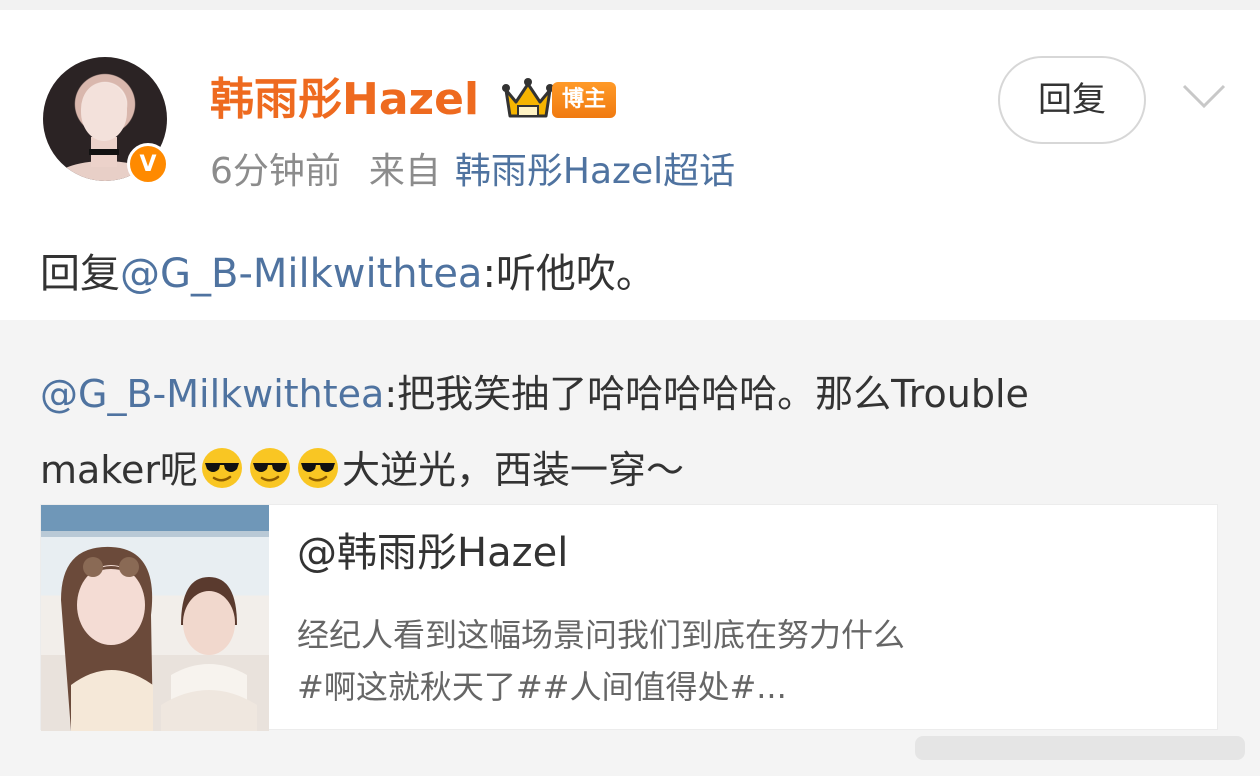 Image resolution: width=1260 pixels, height=776 pixels. What do you see at coordinates (275, 171) in the screenshot?
I see `post-time: 6分钟前` at bounding box center [275, 171].